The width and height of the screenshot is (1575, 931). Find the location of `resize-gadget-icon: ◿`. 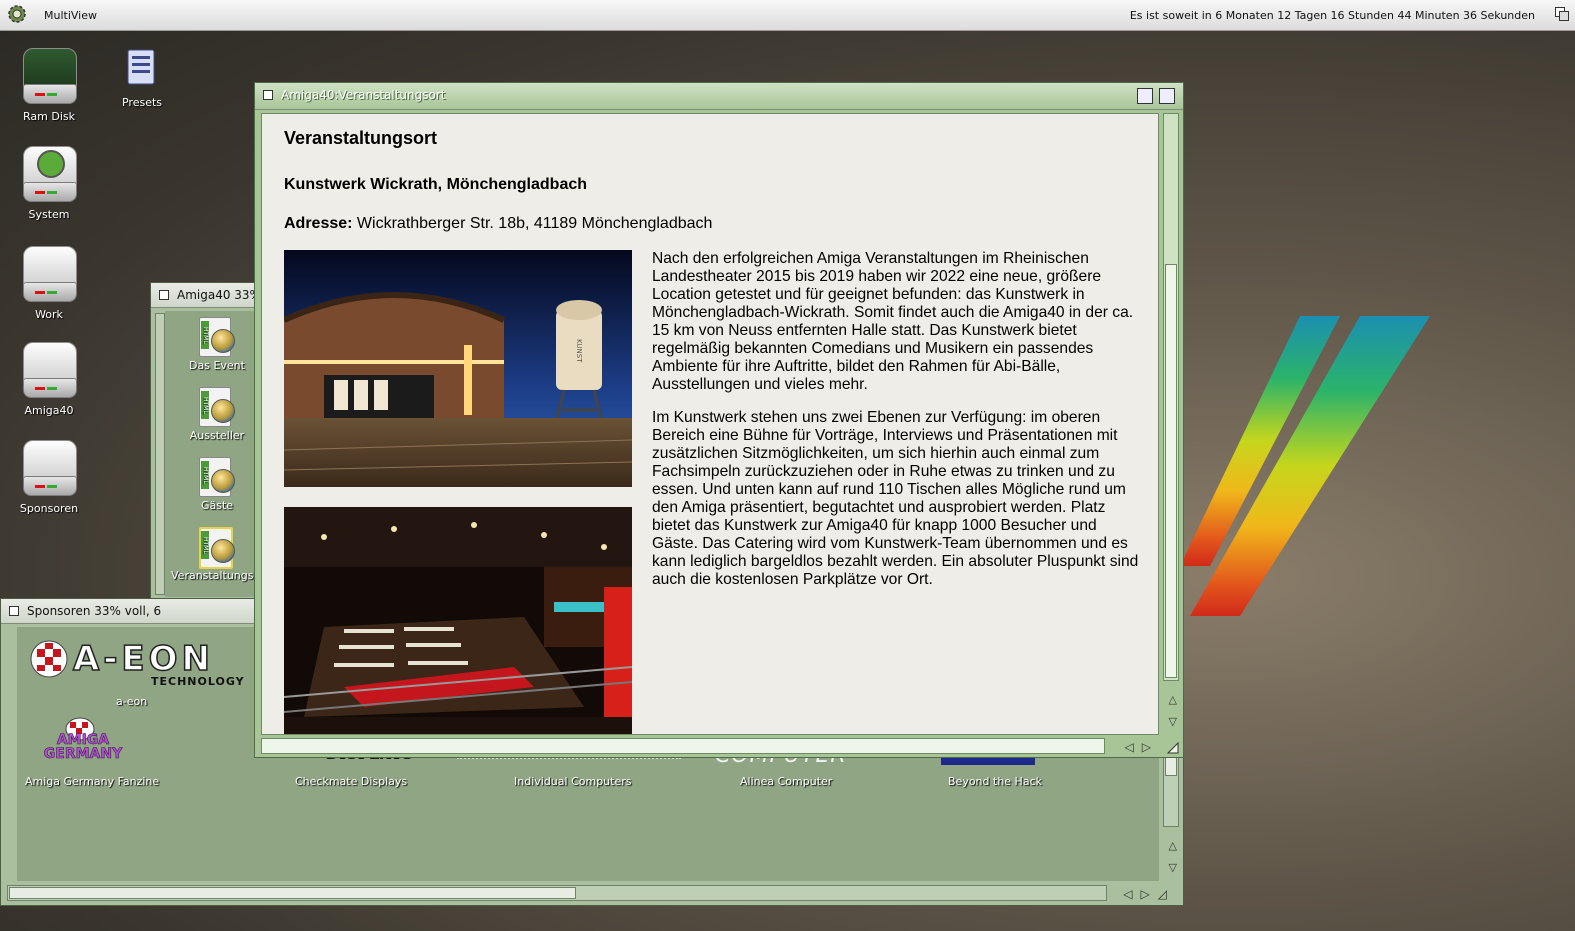

resize-gadget-icon: ◿ is located at coordinates (1166, 894).